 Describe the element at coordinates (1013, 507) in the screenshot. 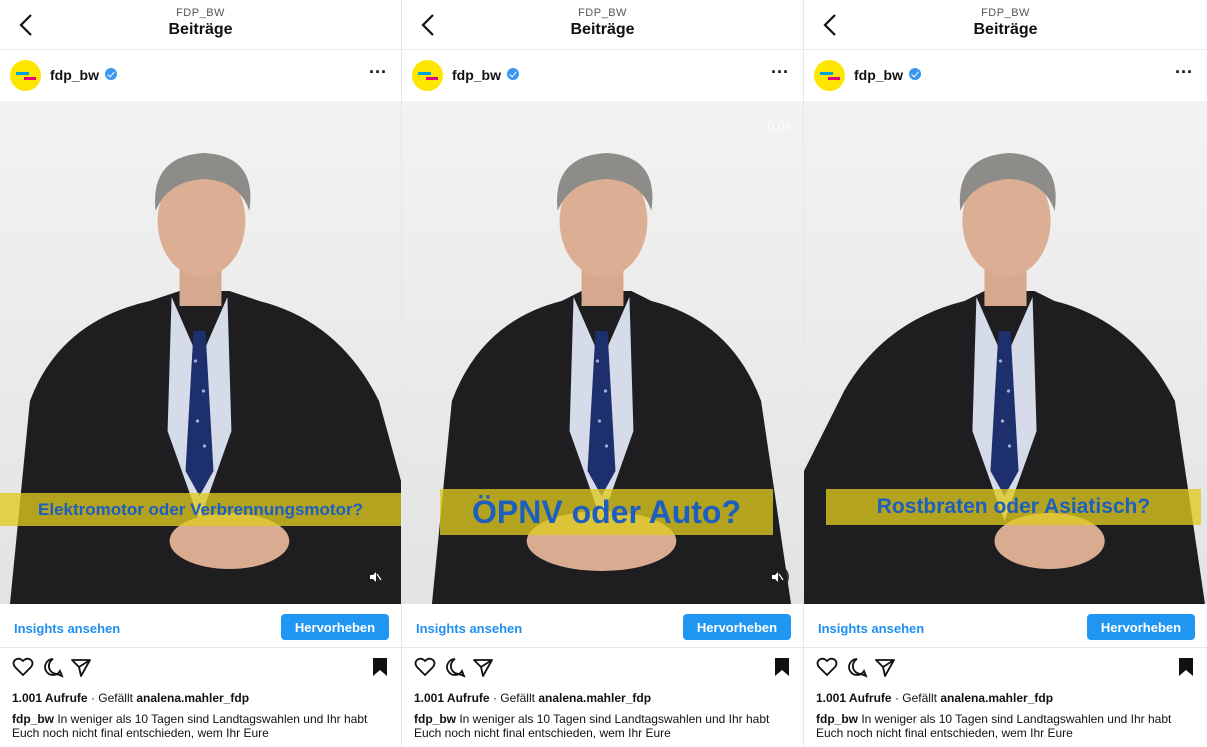

I see `caption-overlay: Rostbraten oder Asiatisch?` at that location.